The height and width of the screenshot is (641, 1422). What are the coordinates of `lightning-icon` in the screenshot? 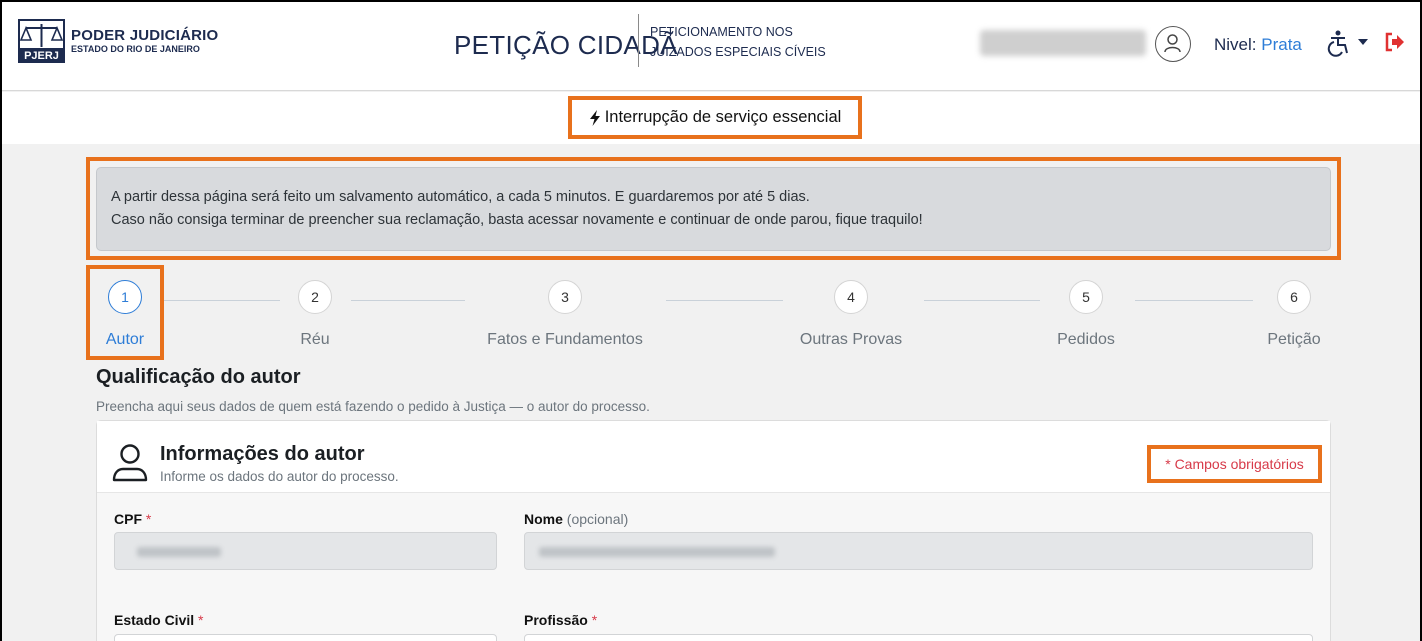 It's located at (594, 117).